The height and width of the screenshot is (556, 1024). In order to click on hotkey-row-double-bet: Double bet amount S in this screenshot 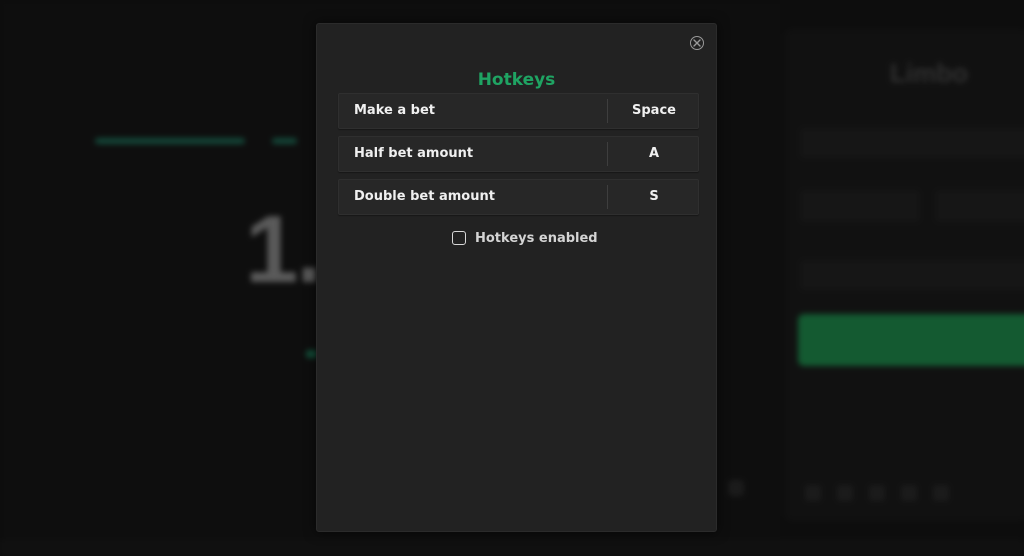, I will do `click(518, 197)`.